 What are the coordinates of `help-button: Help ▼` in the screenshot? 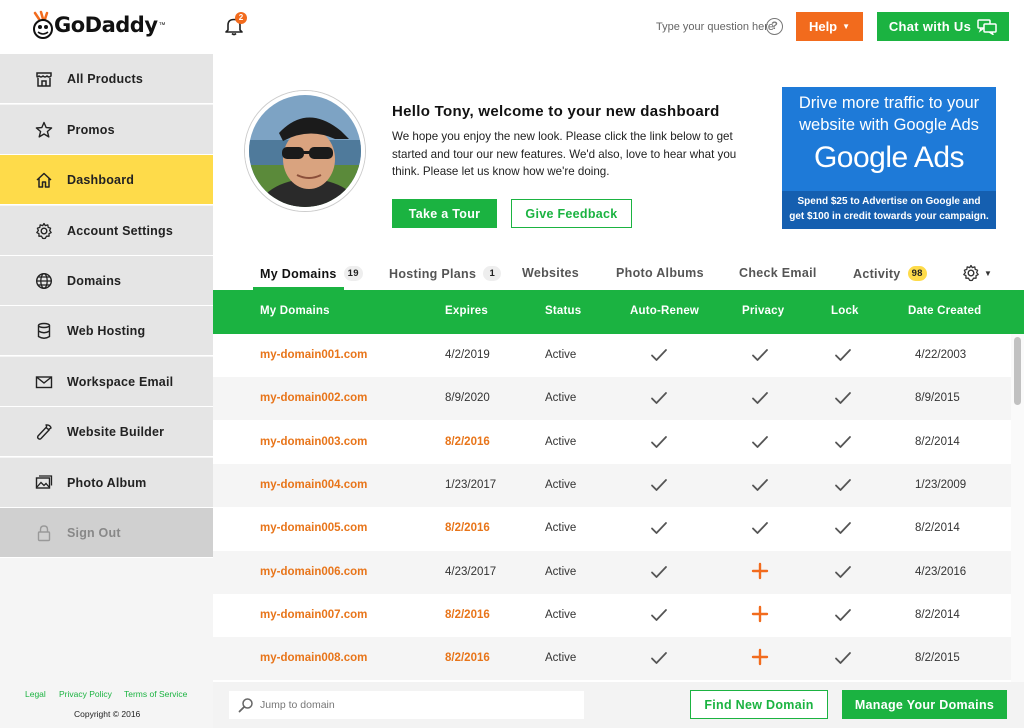 It's located at (829, 26).